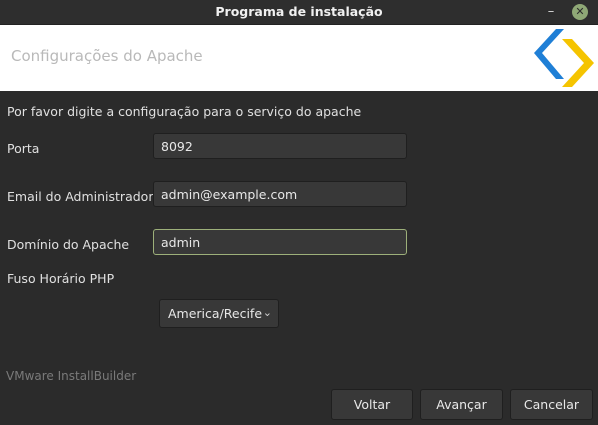 The width and height of the screenshot is (598, 425). What do you see at coordinates (461, 404) in the screenshot?
I see `next-button: Avançar` at bounding box center [461, 404].